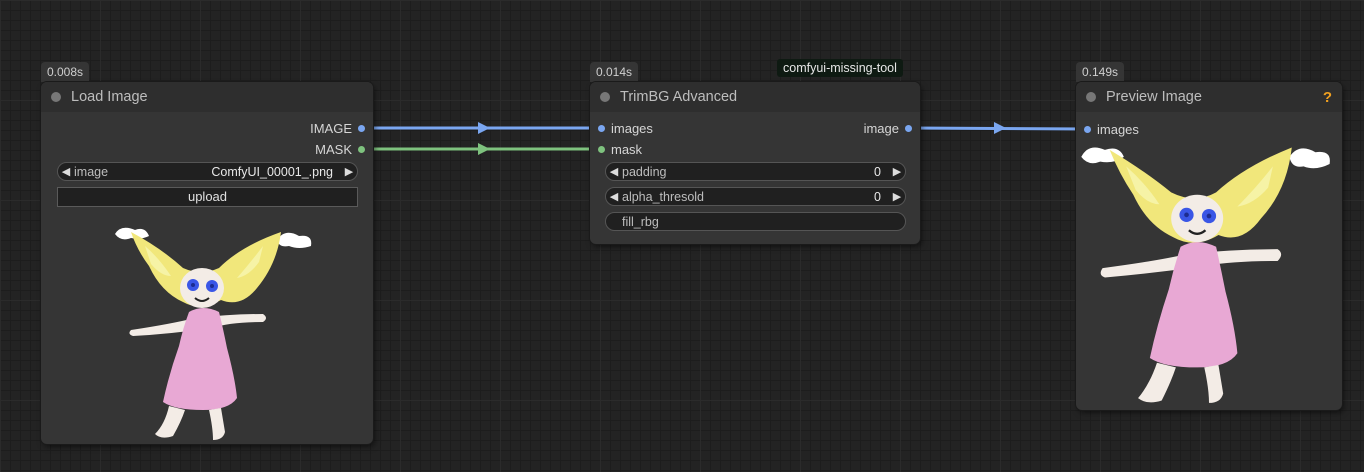 This screenshot has width=1364, height=472. Describe the element at coordinates (840, 68) in the screenshot. I see `missing-tool-badge: comfyui-missing-tool` at that location.